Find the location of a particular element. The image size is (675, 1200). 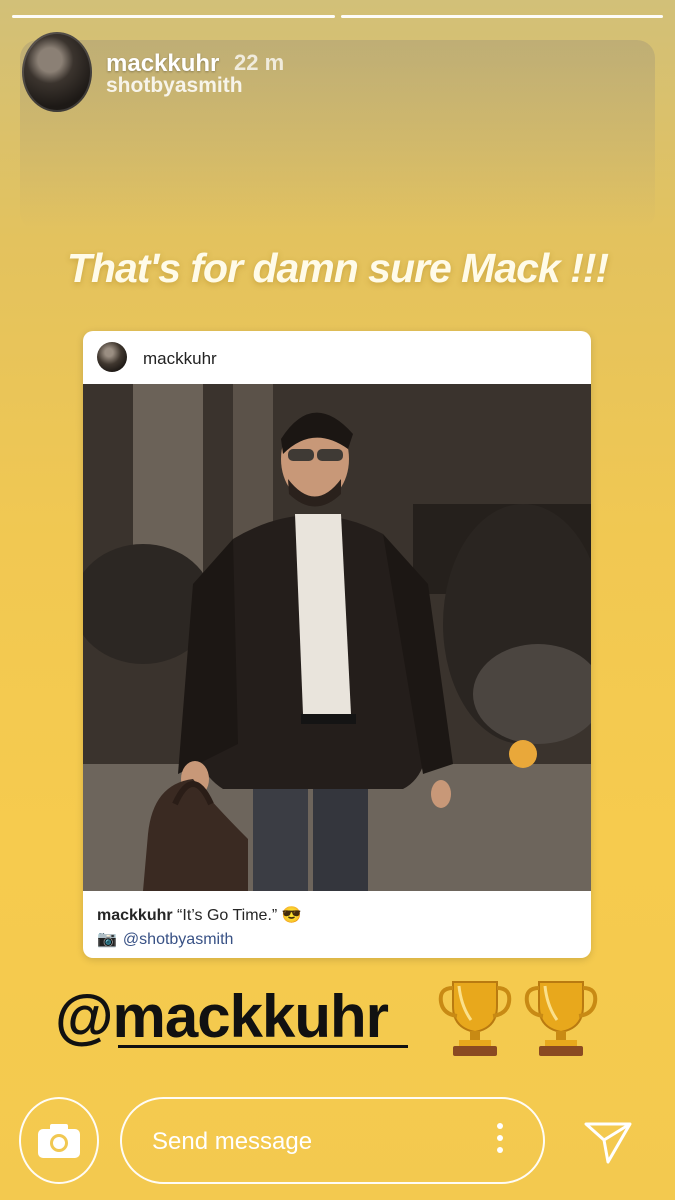

story-time: 22 m is located at coordinates (259, 62).